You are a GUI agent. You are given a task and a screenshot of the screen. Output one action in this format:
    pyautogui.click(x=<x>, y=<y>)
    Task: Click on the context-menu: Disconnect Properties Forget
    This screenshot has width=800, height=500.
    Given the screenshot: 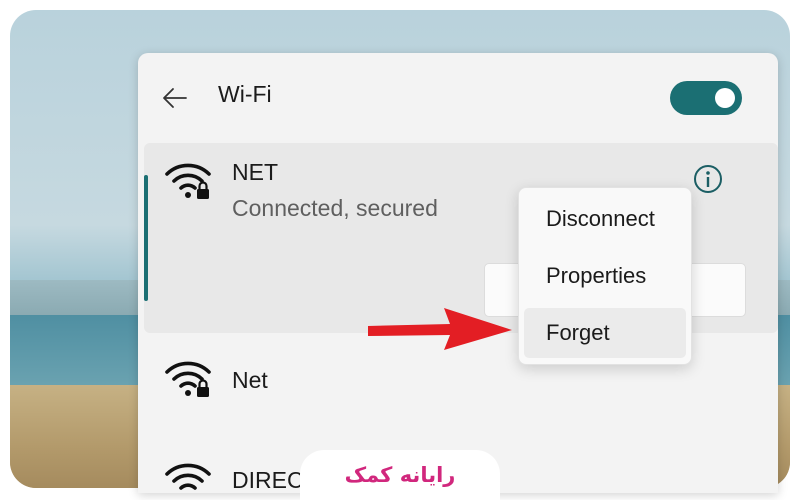 What is the action you would take?
    pyautogui.click(x=605, y=276)
    